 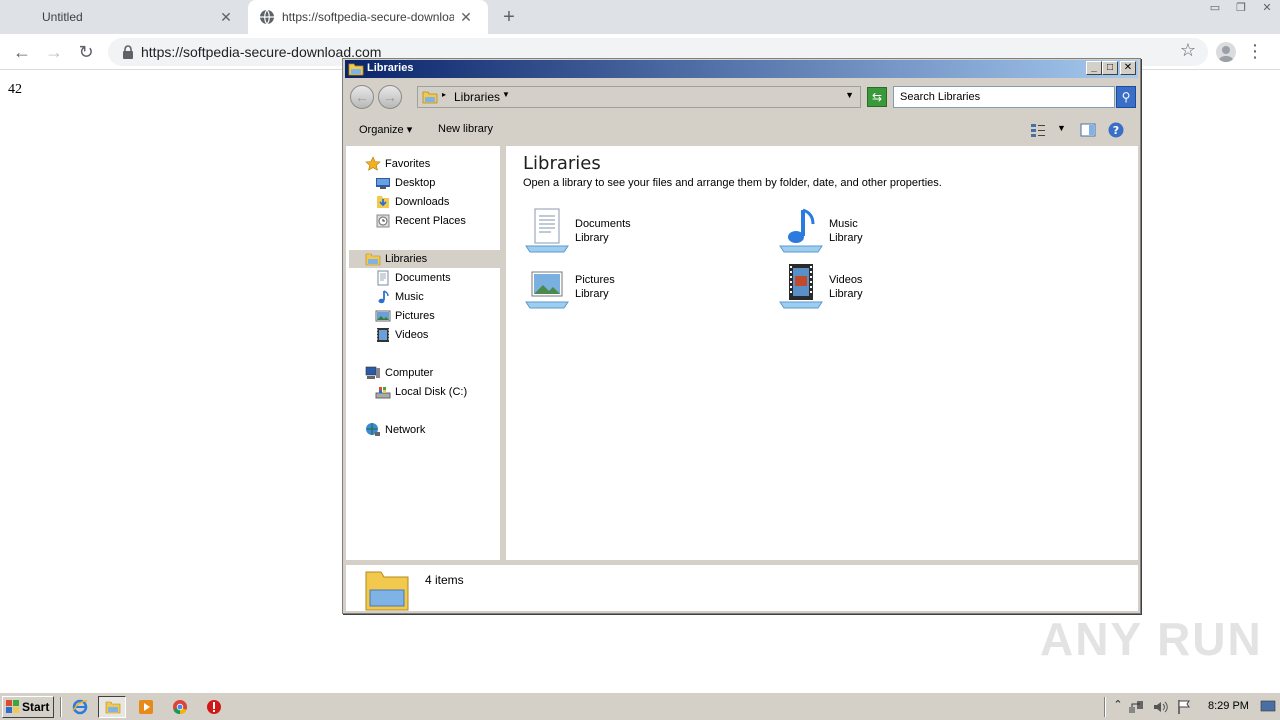 I want to click on restore-button: ❐, so click(x=1241, y=9).